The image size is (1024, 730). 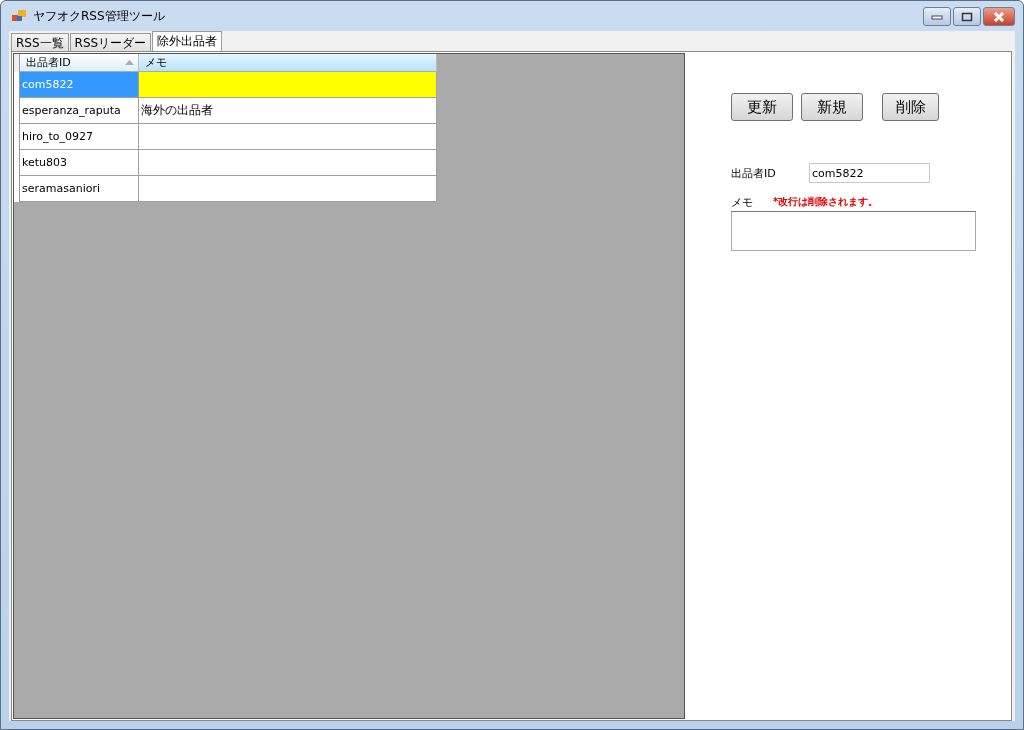 I want to click on table-cell: hiro_to_0927, so click(x=79, y=137).